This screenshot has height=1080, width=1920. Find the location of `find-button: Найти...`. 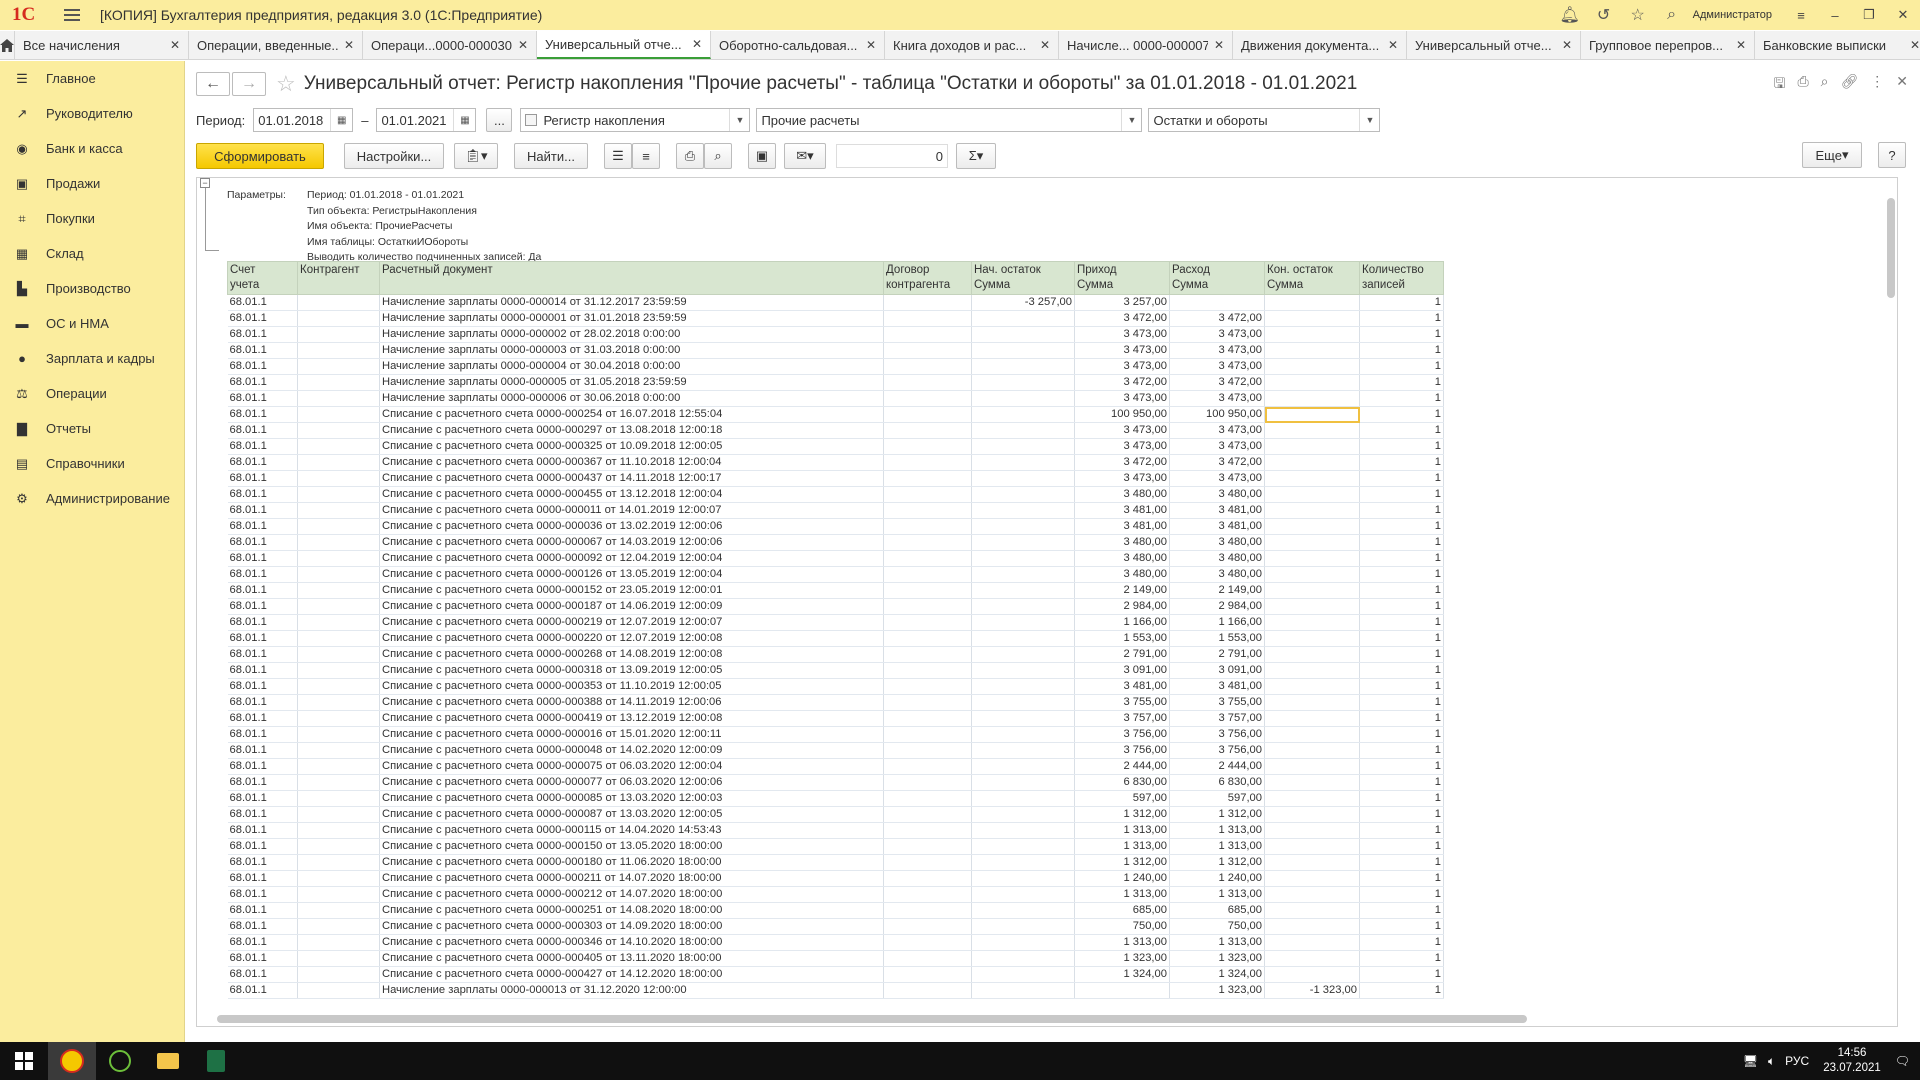

find-button: Найти... is located at coordinates (551, 156).